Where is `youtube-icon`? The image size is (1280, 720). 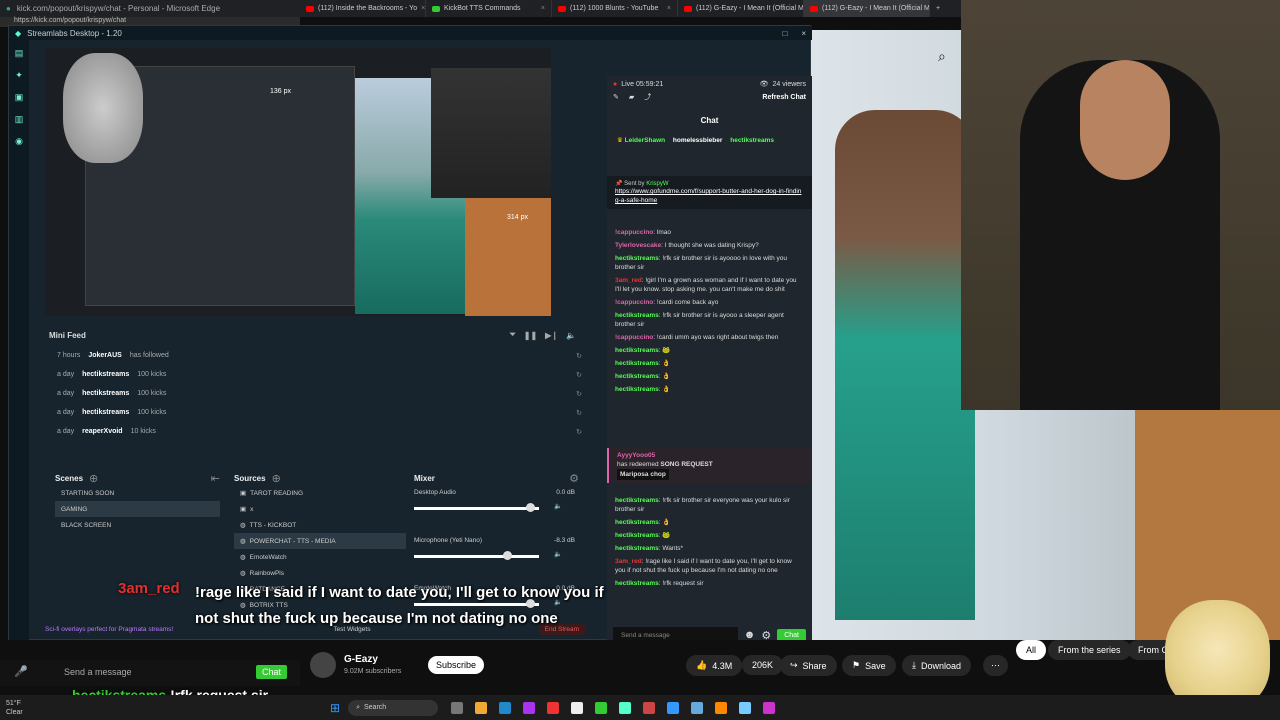
youtube-icon is located at coordinates (310, 8).